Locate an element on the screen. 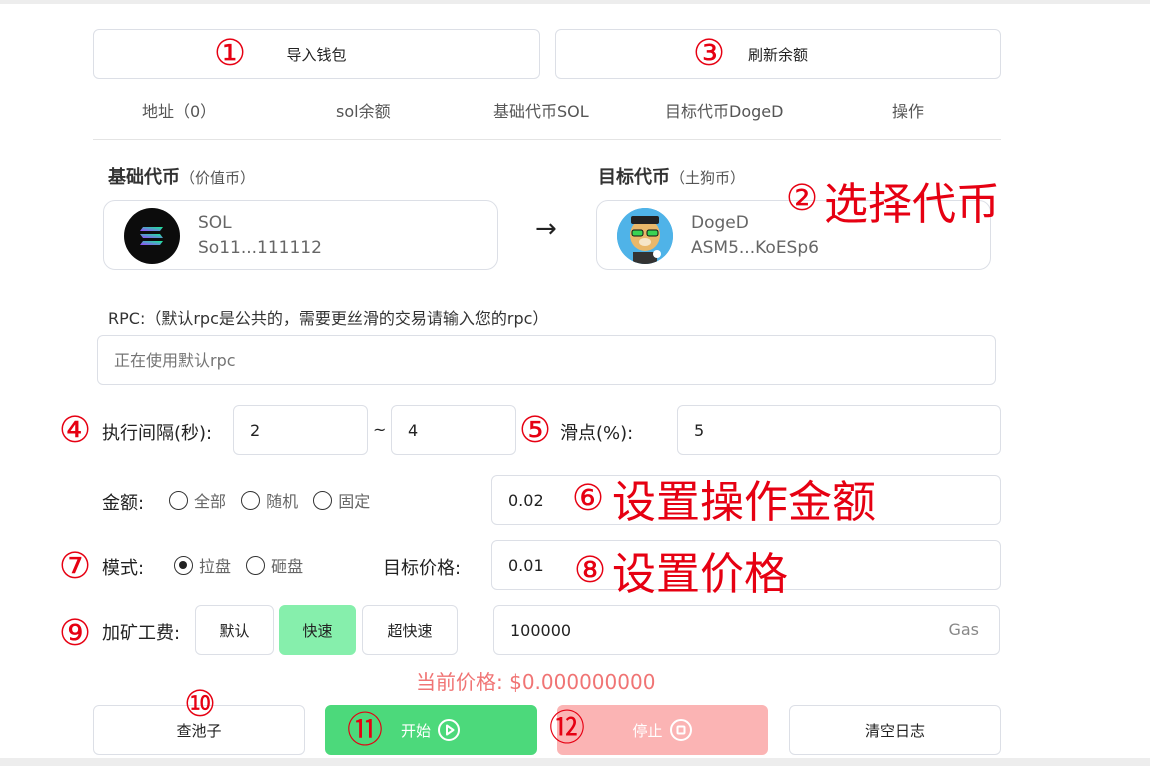 Image resolution: width=1150 pixels, height=766 pixels. base-token-selector: SOL So11...111112 is located at coordinates (300, 235).